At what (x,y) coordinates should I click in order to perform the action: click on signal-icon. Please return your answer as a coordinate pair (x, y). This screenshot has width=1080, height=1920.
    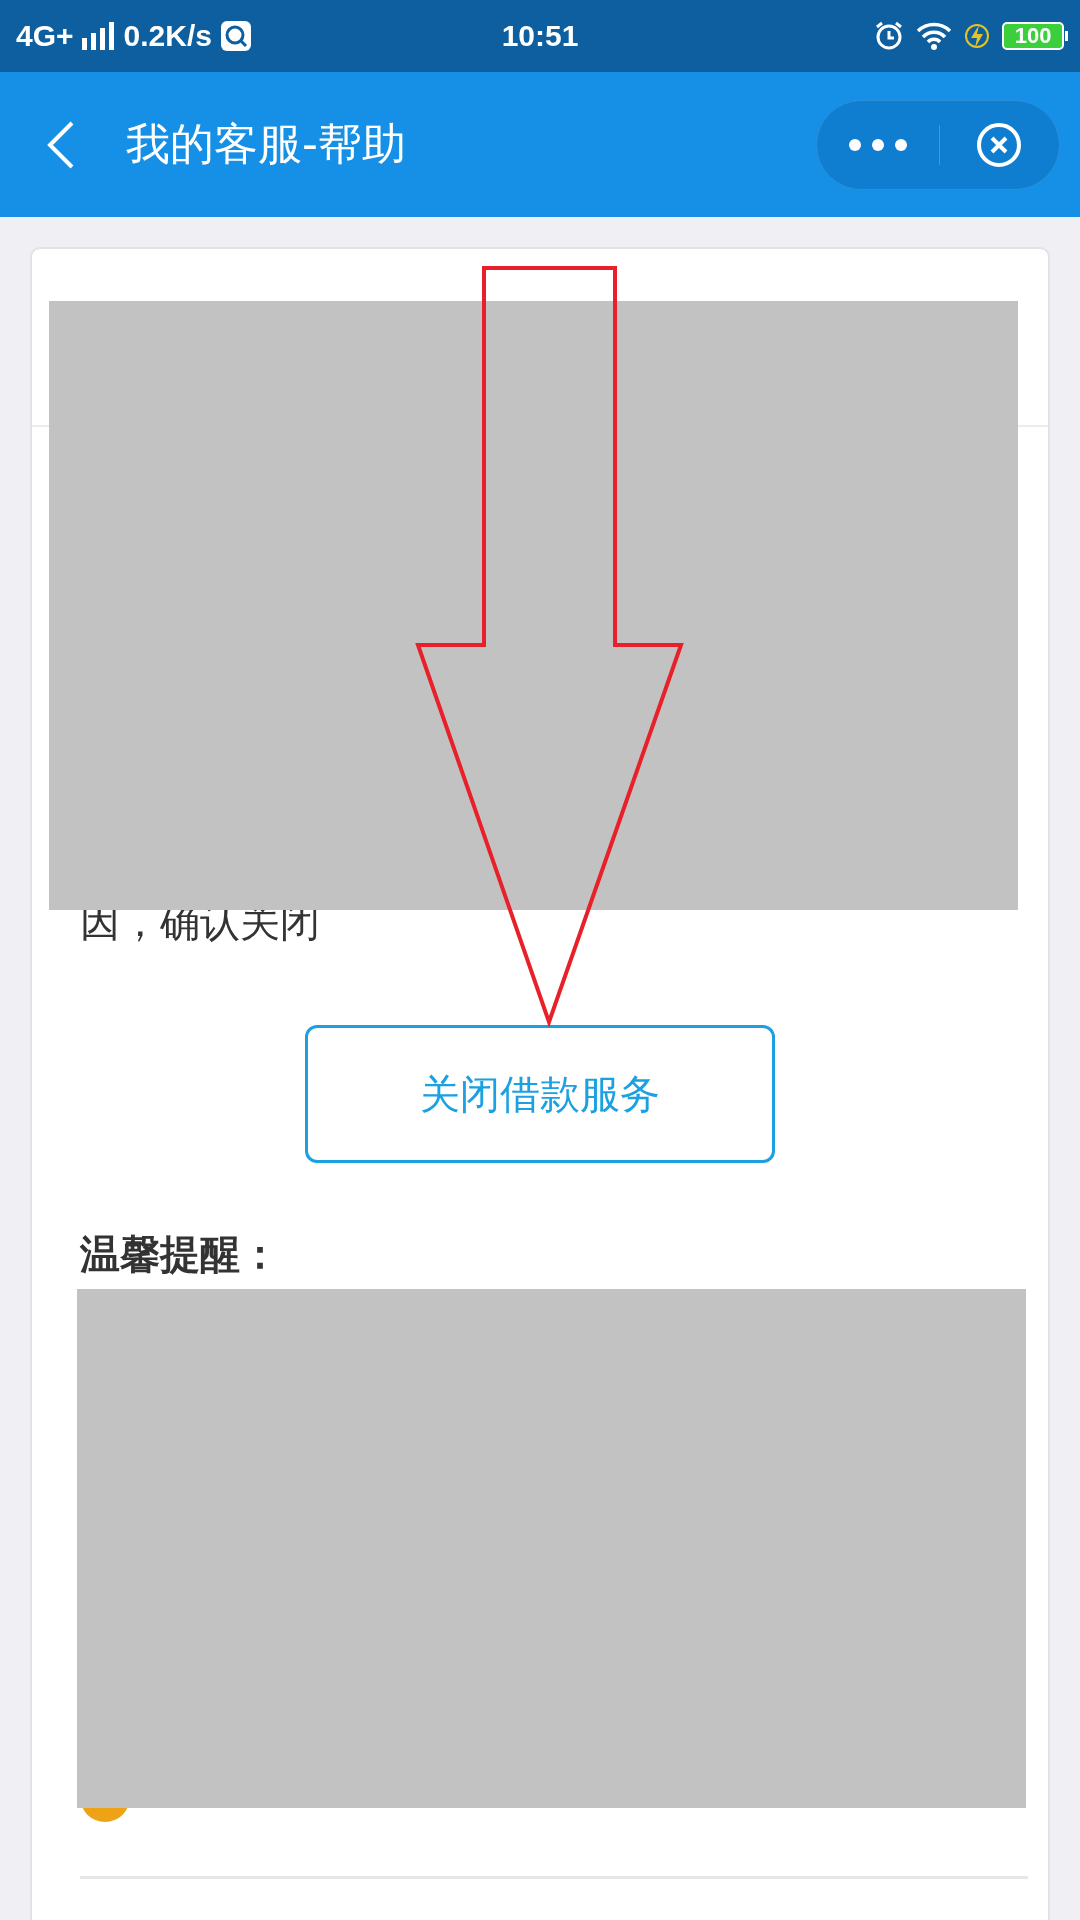
    Looking at the image, I should click on (98, 36).